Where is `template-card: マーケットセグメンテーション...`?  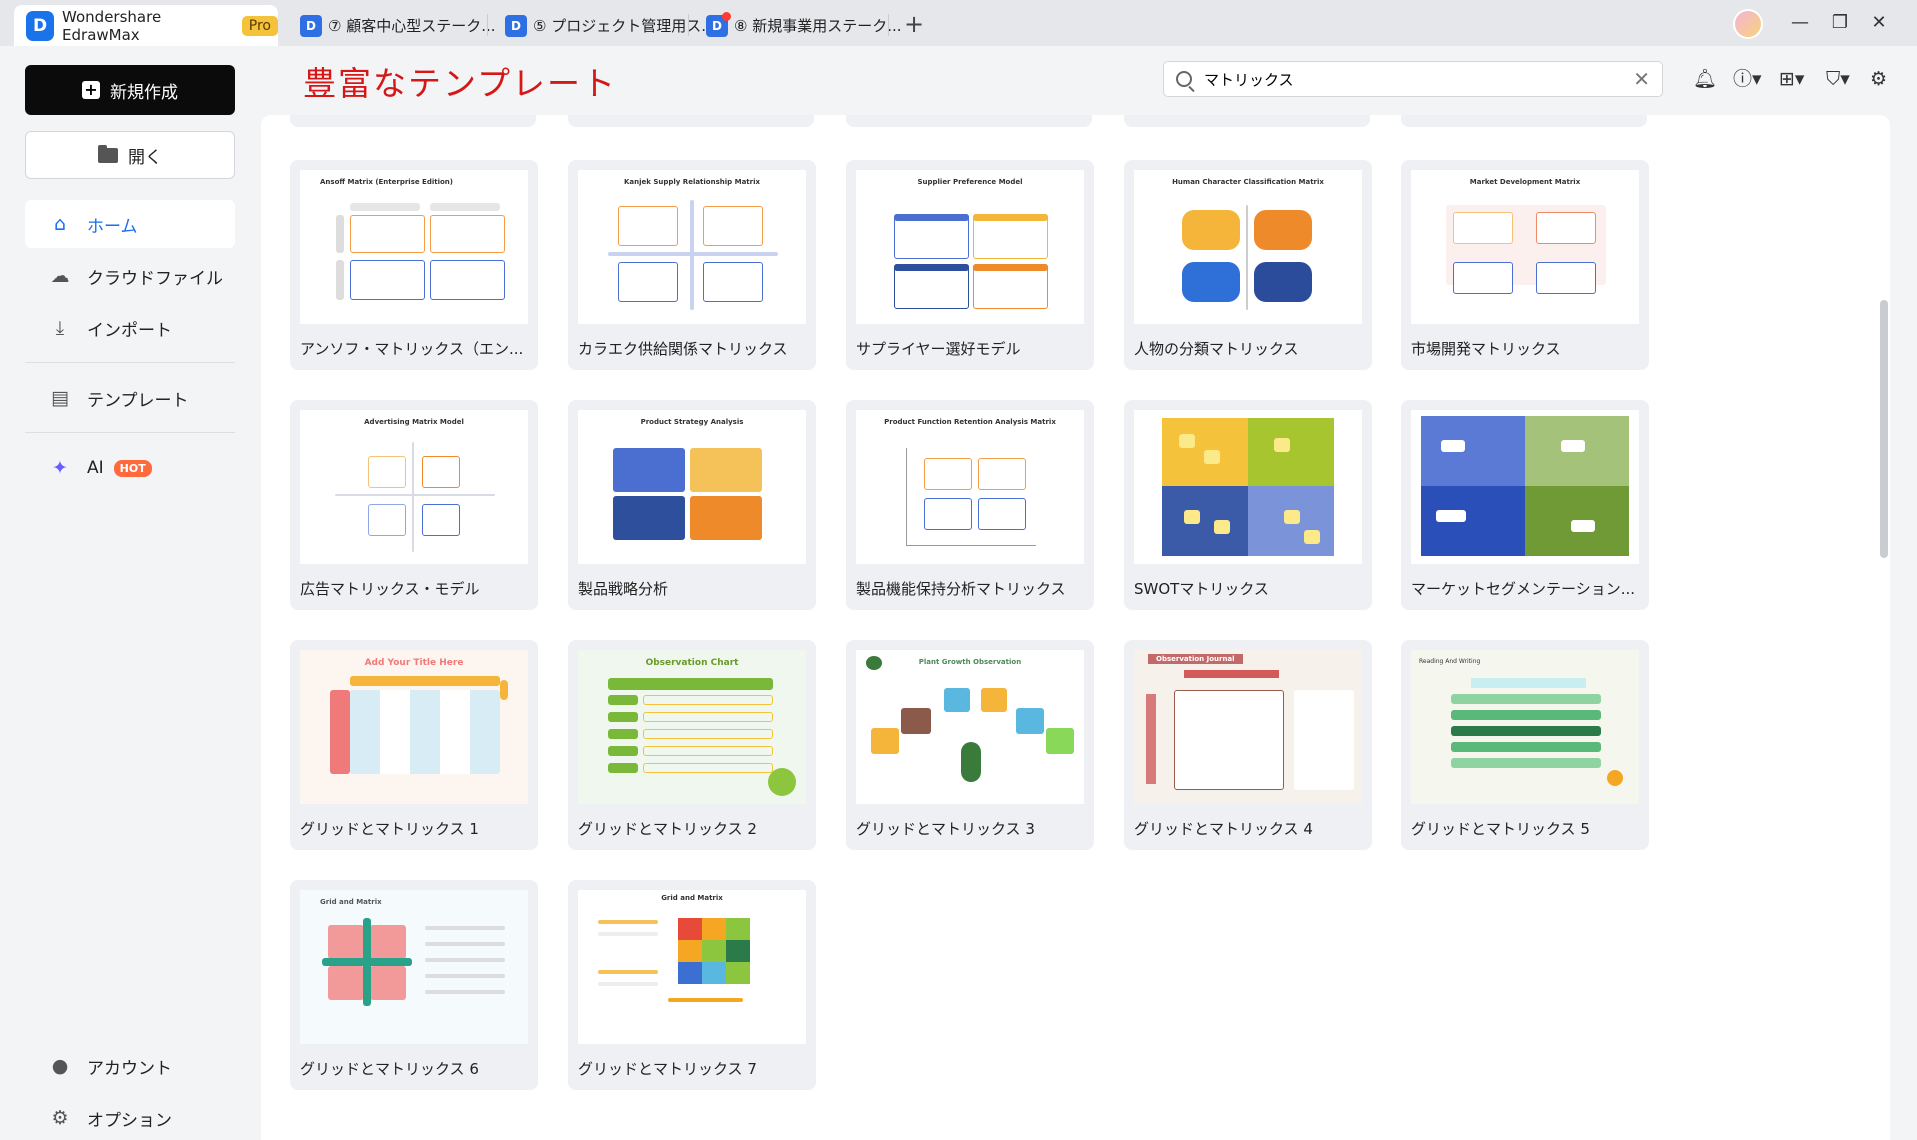 template-card: マーケットセグメンテーション... is located at coordinates (1525, 505).